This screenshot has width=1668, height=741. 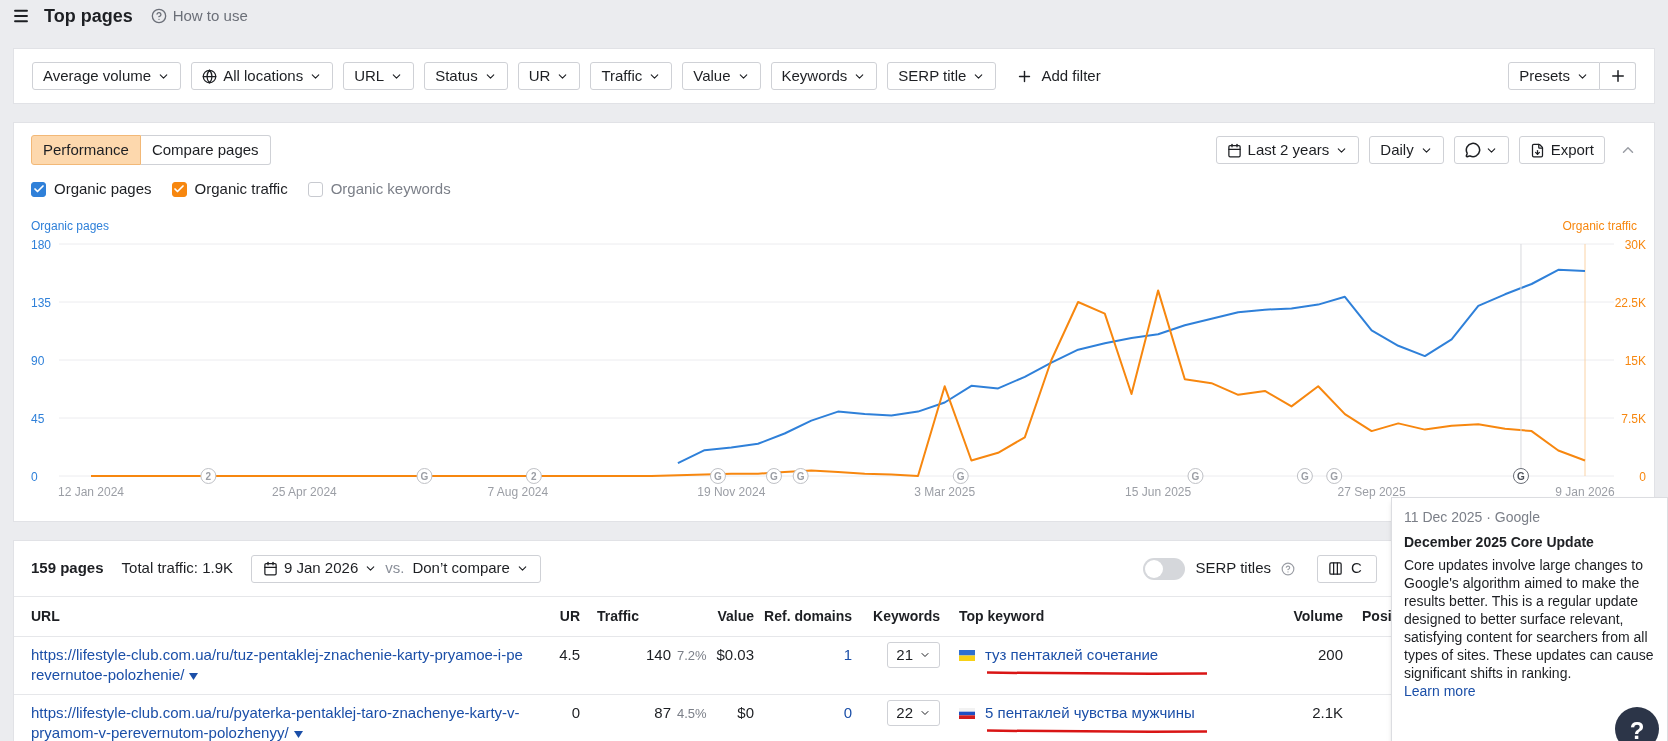 I want to click on view-tab: Performance, so click(x=86, y=150).